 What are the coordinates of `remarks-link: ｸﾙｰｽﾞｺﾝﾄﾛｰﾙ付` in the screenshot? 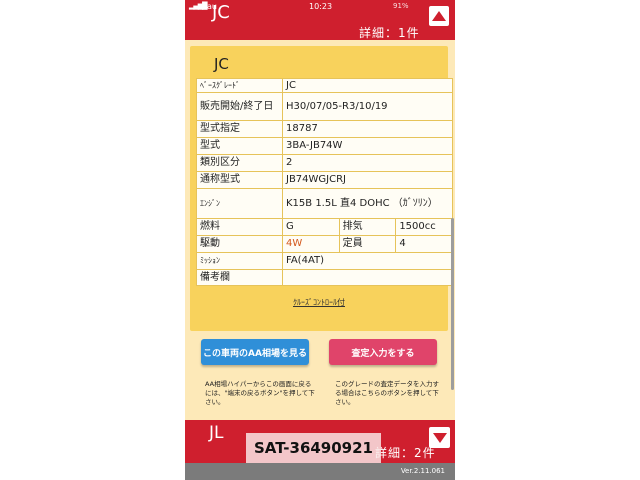 It's located at (319, 302).